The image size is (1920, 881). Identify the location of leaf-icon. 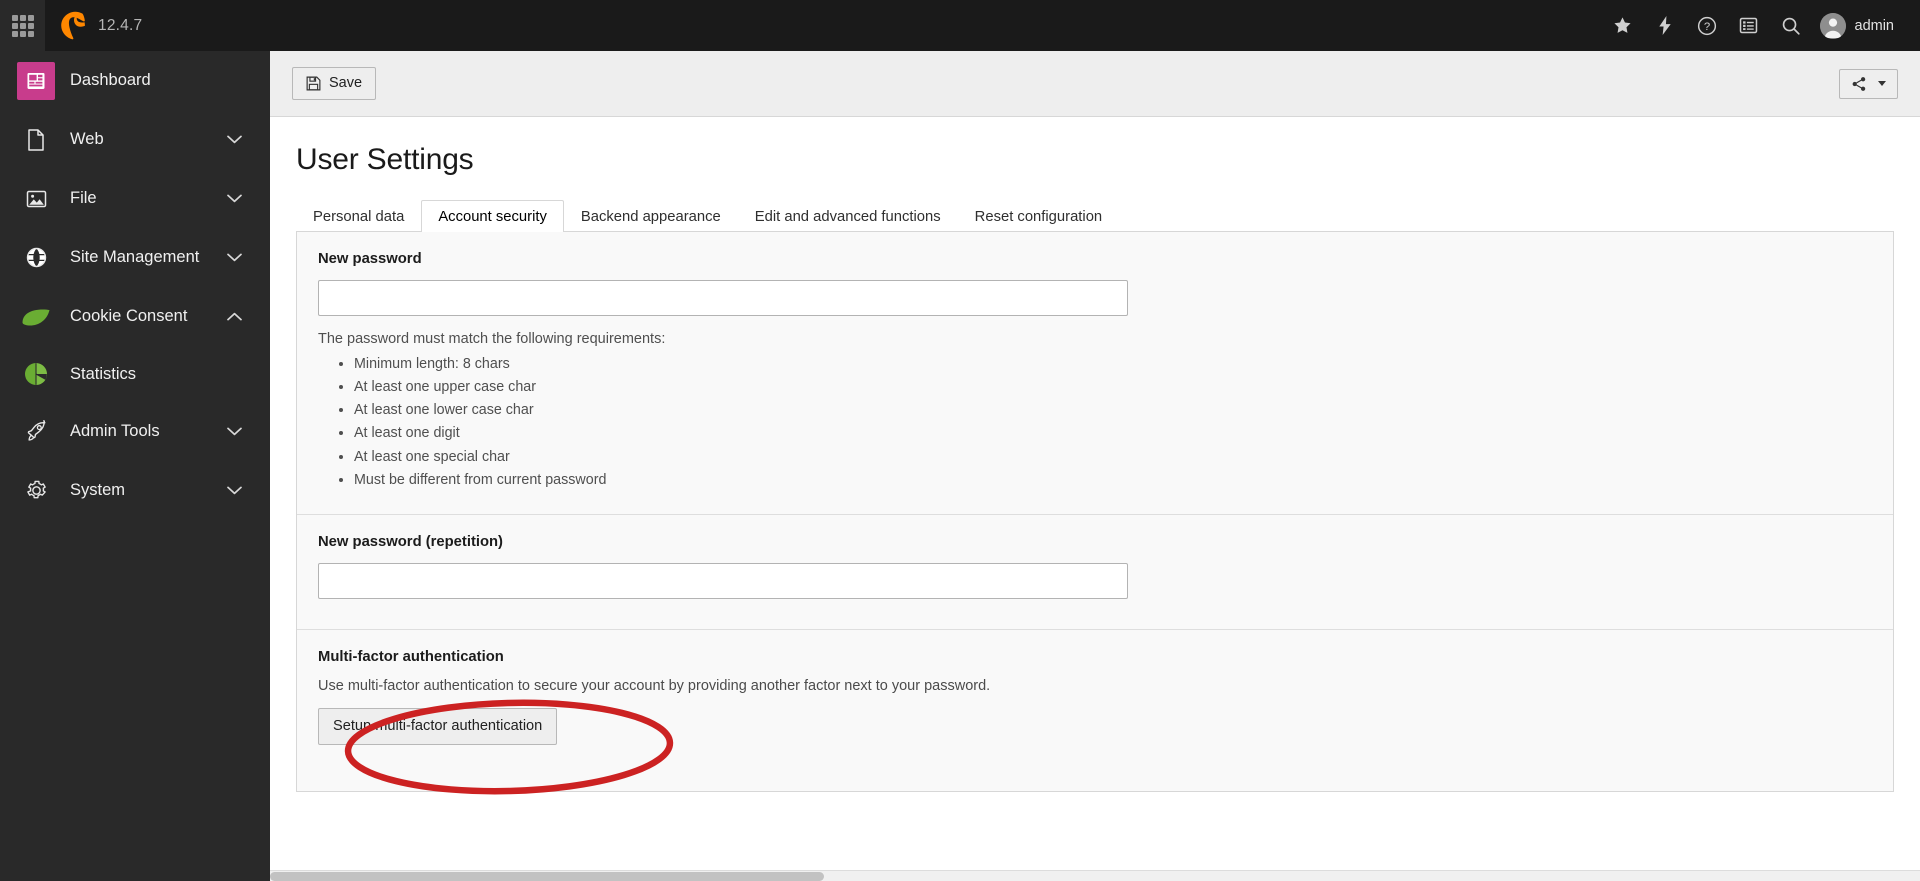
(36, 317).